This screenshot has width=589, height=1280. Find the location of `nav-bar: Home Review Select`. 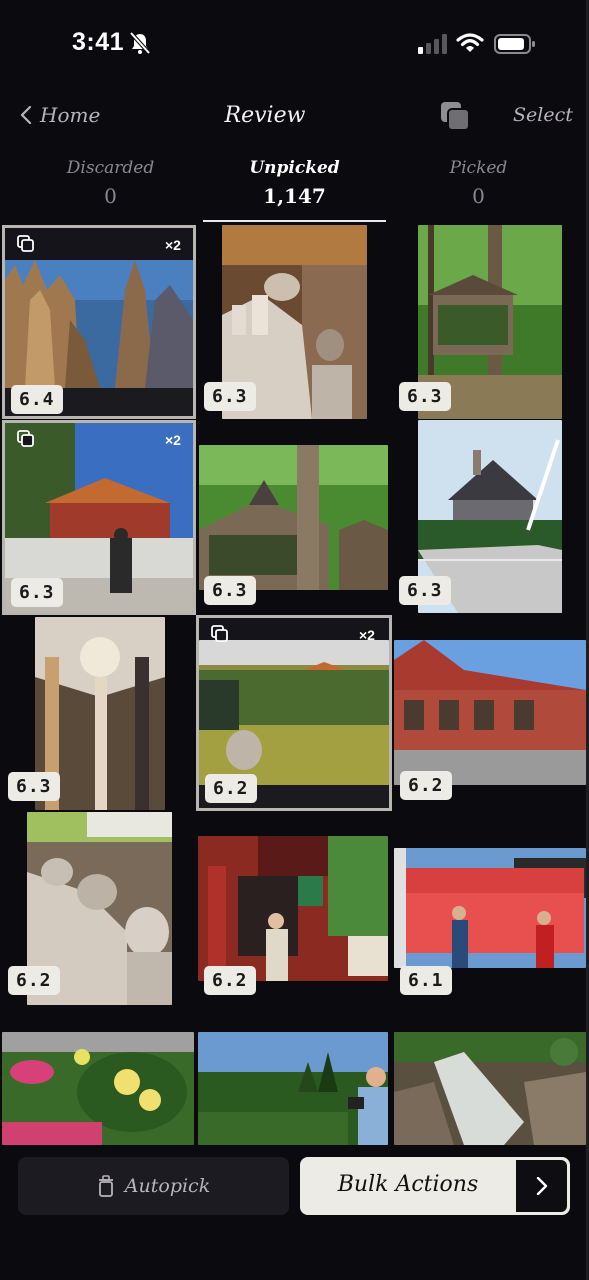

nav-bar: Home Review Select is located at coordinates (294, 117).